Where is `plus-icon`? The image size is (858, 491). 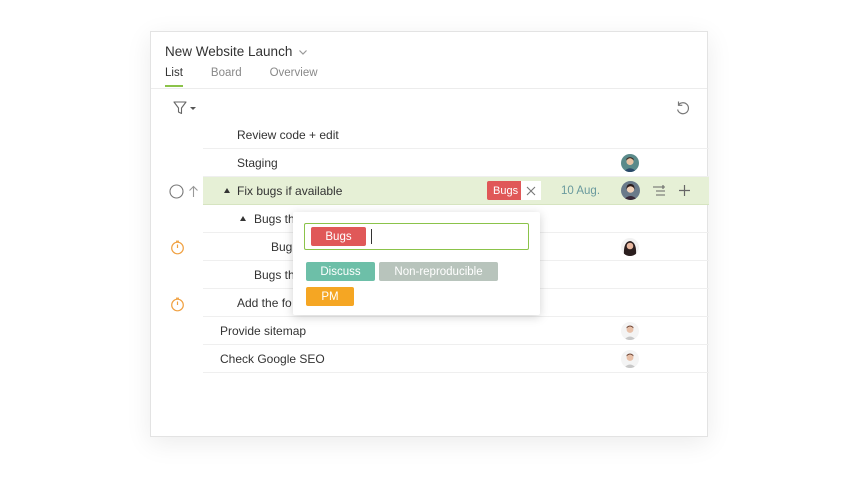 plus-icon is located at coordinates (684, 190).